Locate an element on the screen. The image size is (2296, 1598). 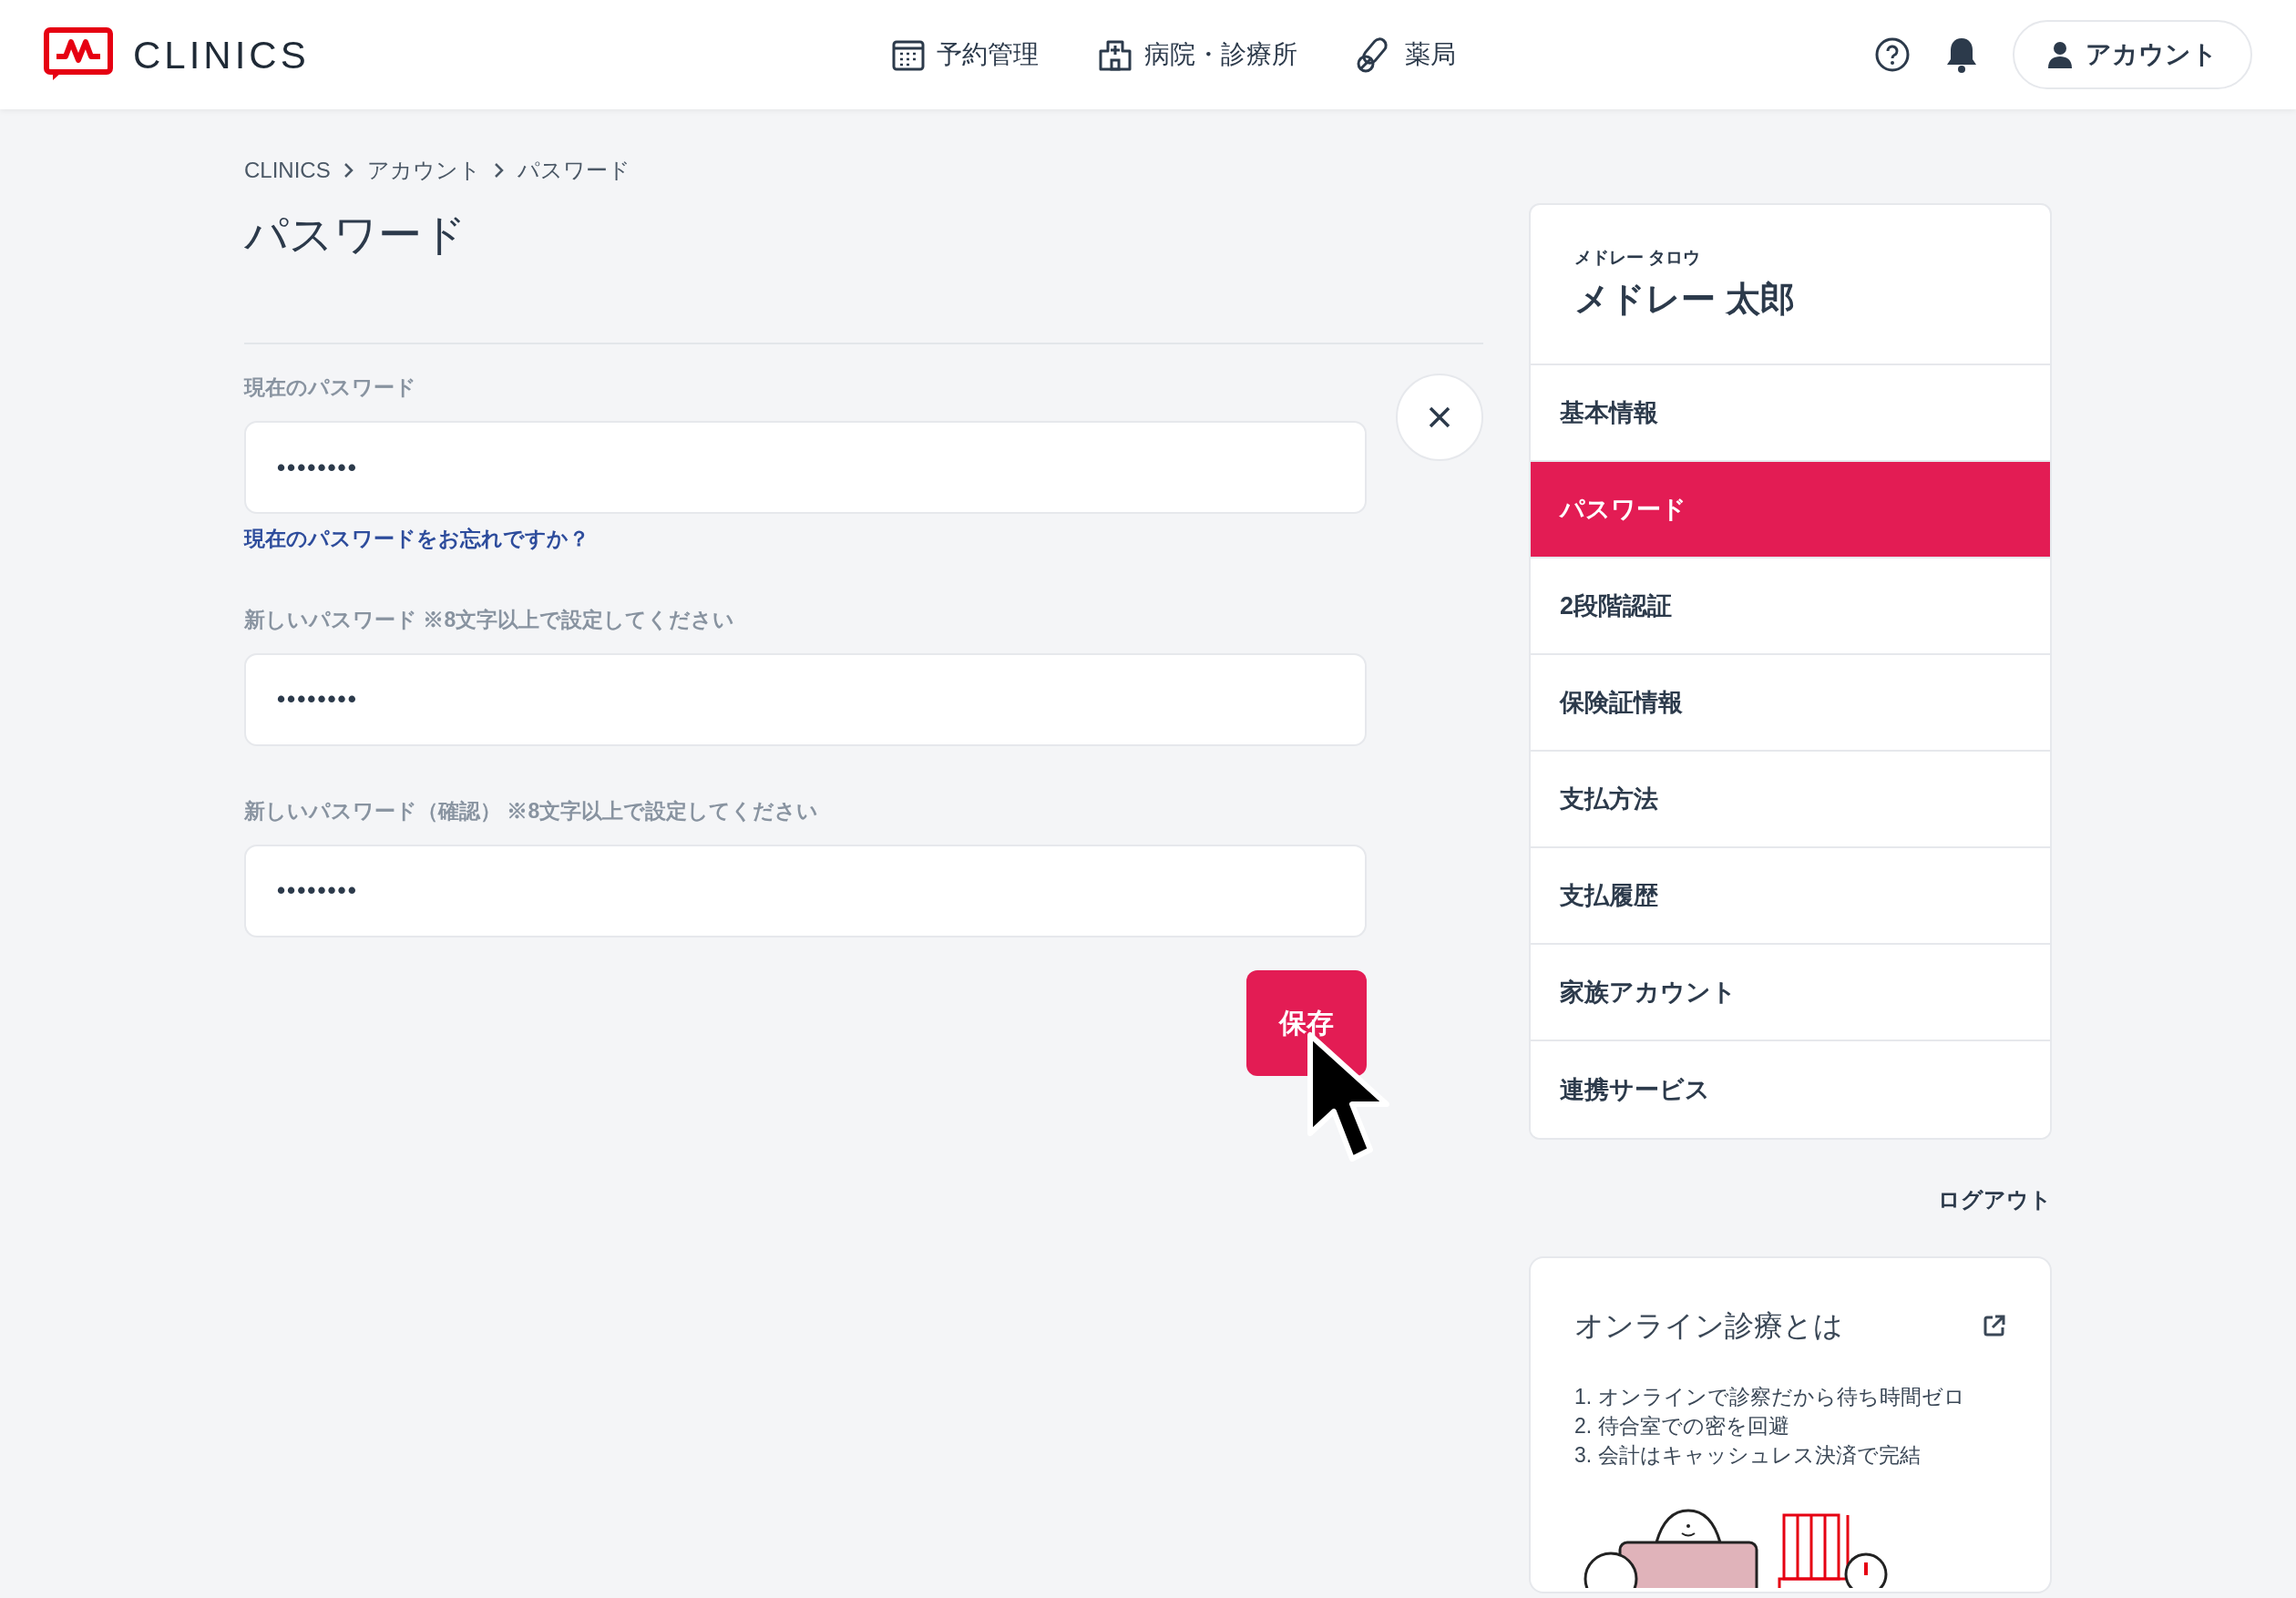
page-title: パスワード is located at coordinates (355, 235).